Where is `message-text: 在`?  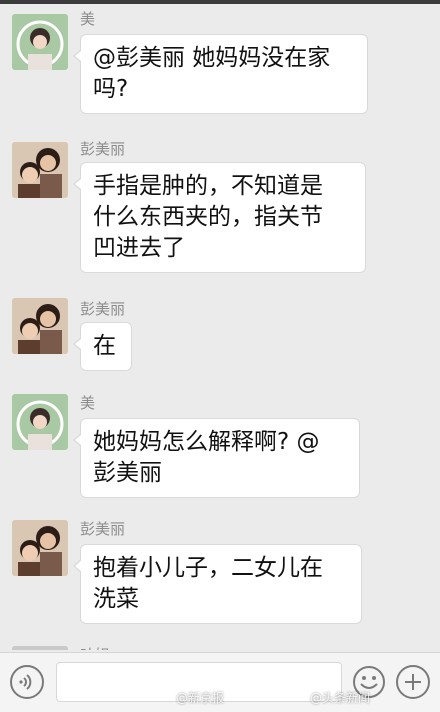
message-text: 在 is located at coordinates (104, 346).